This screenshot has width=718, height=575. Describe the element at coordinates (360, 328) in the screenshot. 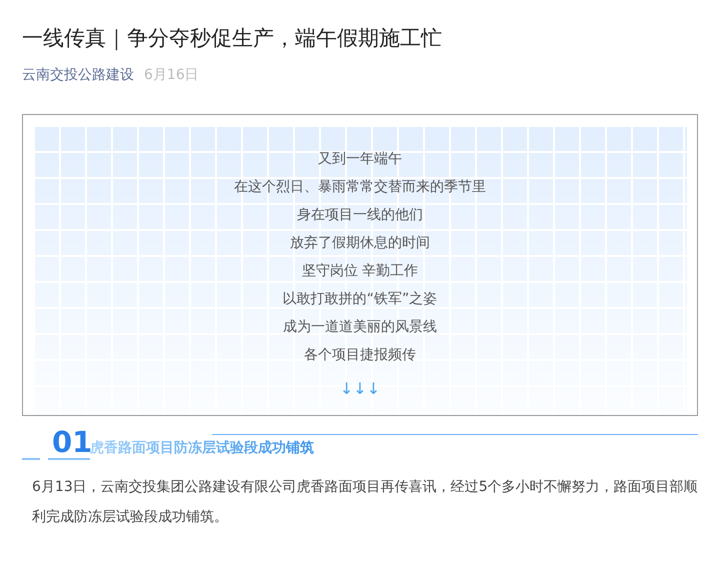

I see `poem-line: 成为一道道美丽的风景线` at that location.